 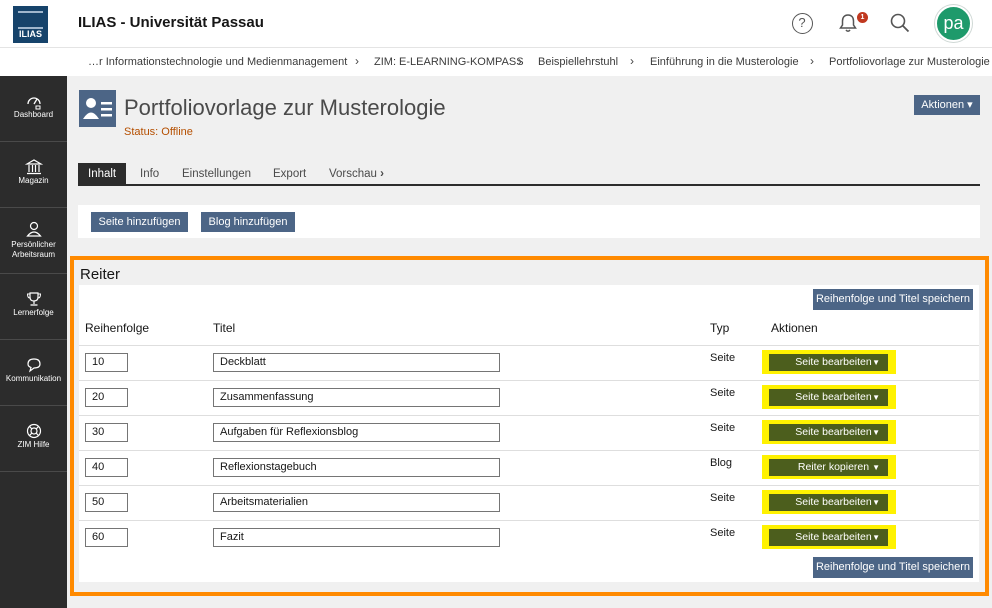 I want to click on tab-vorschau-label: Vorschau, so click(x=353, y=174).